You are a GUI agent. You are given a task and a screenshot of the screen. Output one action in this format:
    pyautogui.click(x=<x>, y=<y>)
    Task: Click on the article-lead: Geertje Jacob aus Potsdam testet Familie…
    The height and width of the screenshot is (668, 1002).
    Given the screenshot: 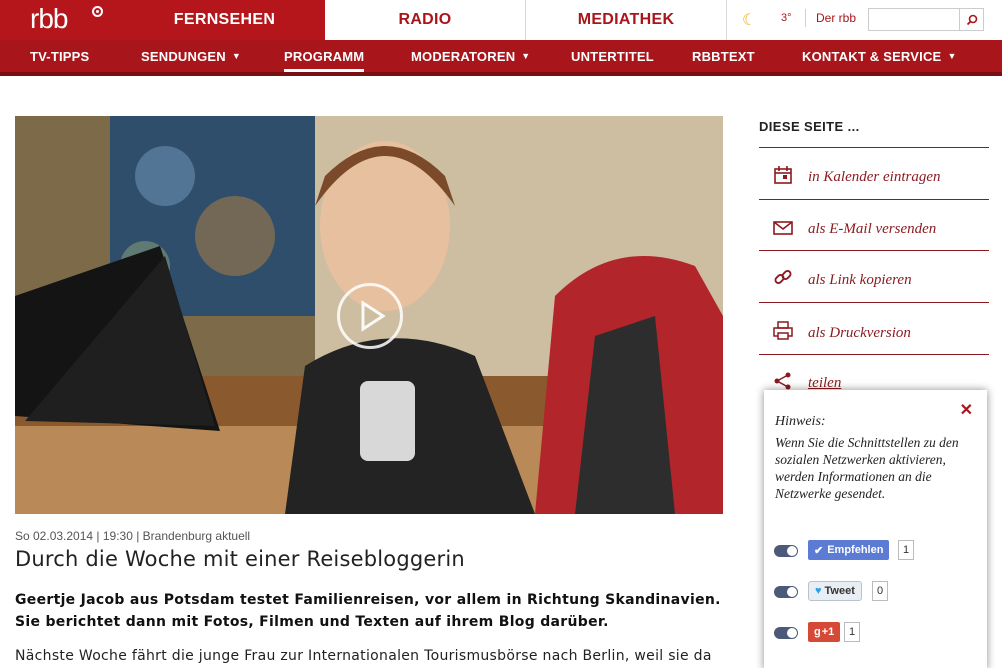 What is the action you would take?
    pyautogui.click(x=368, y=611)
    